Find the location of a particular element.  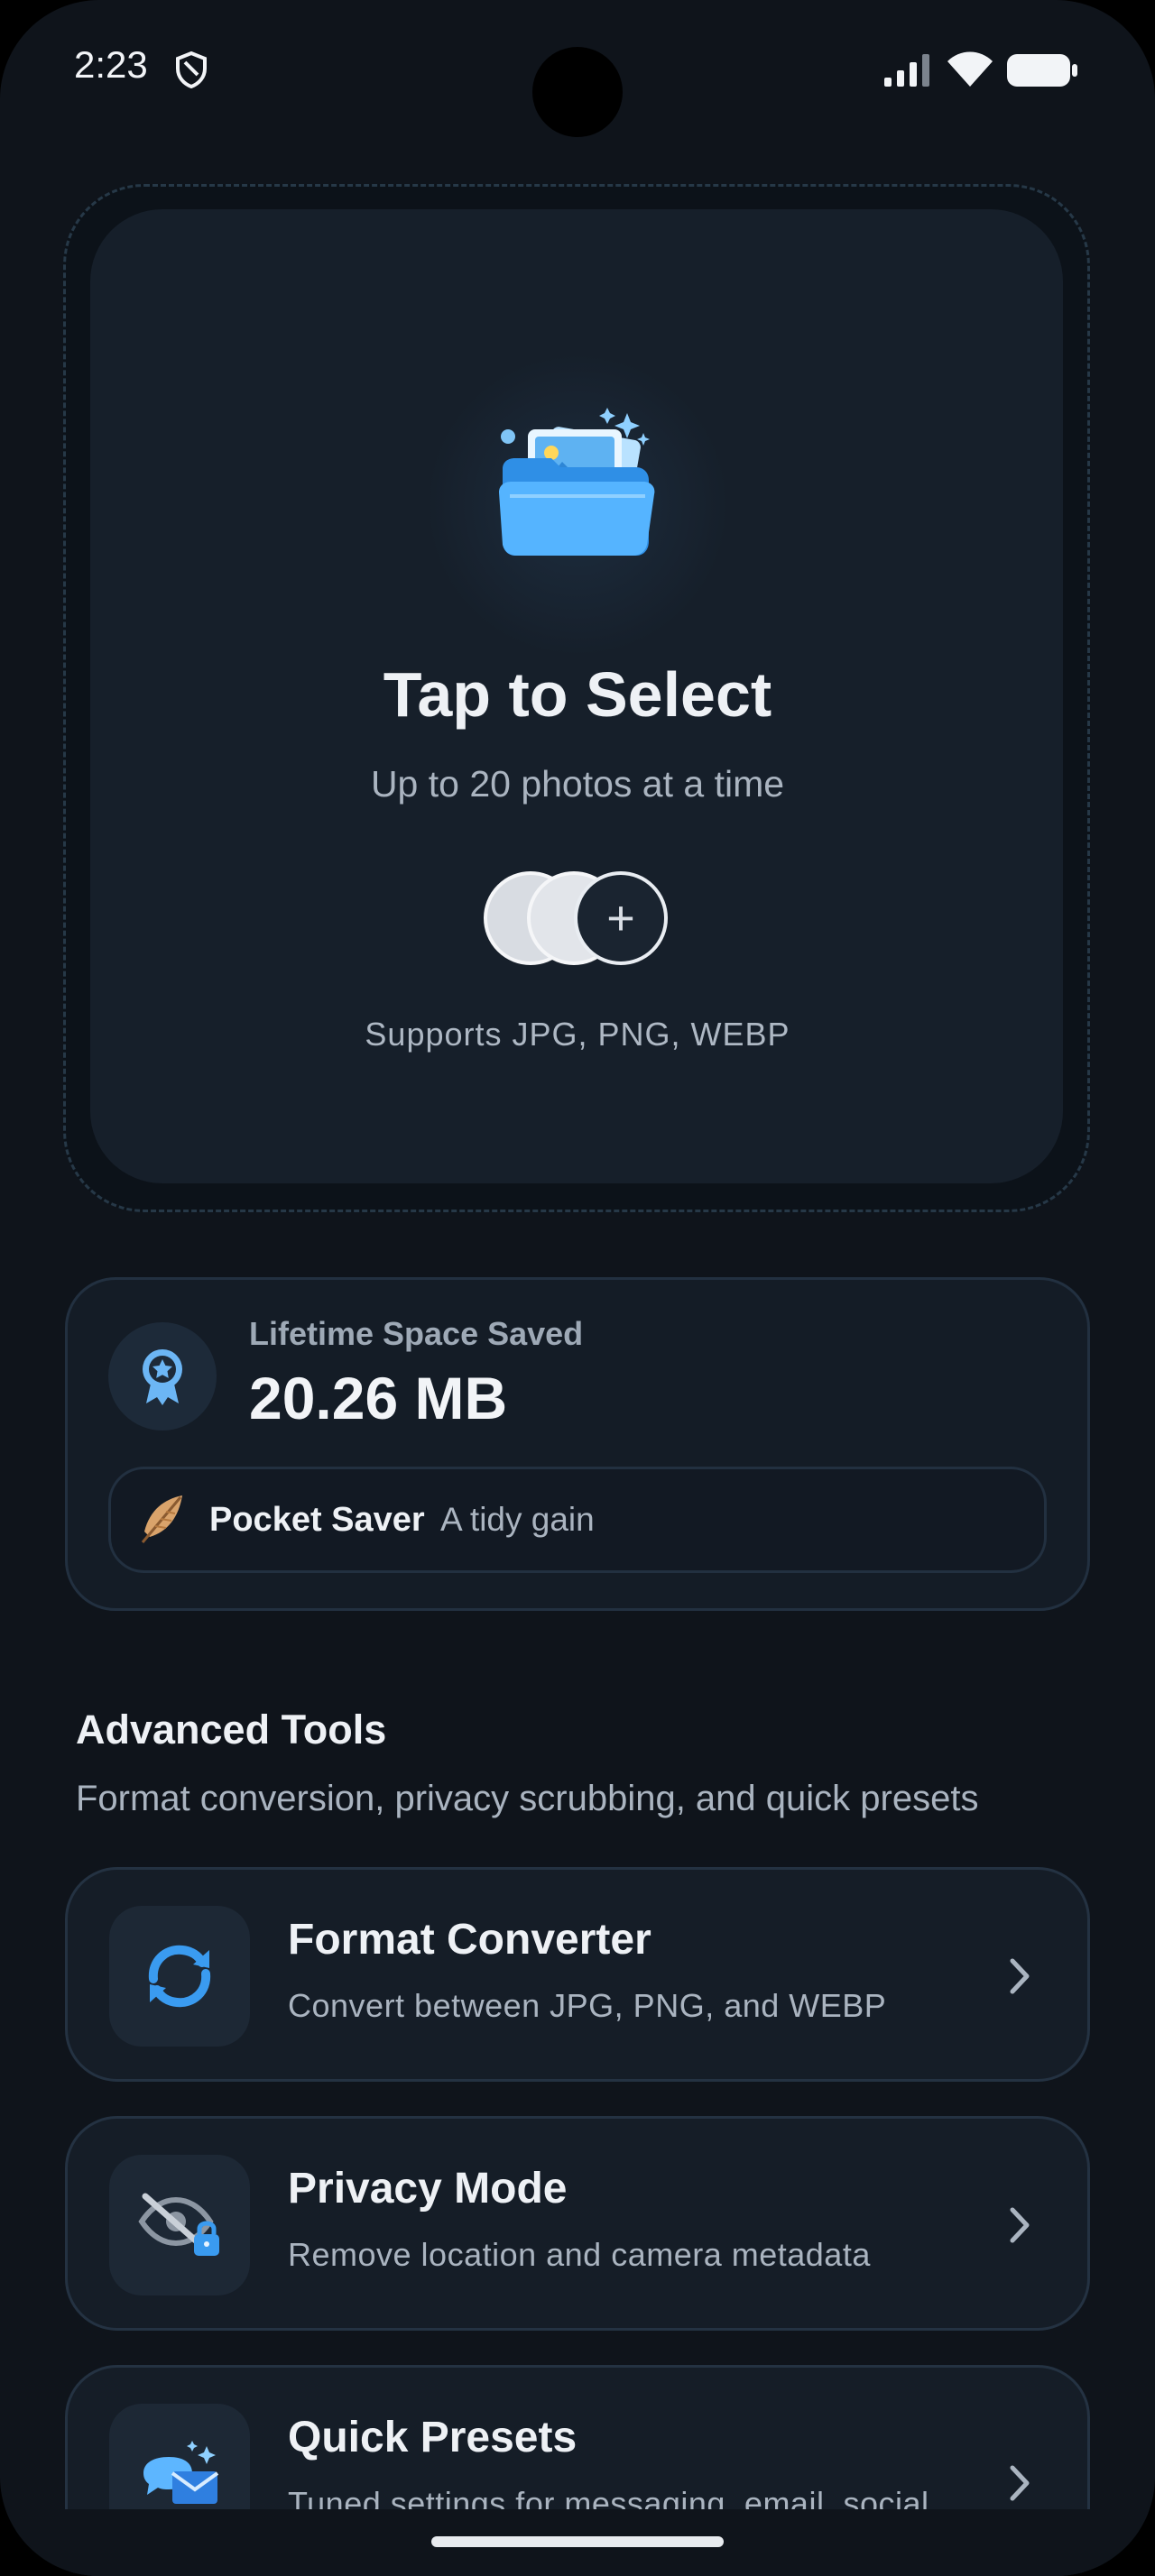

award-ribbon-icon is located at coordinates (162, 1377).